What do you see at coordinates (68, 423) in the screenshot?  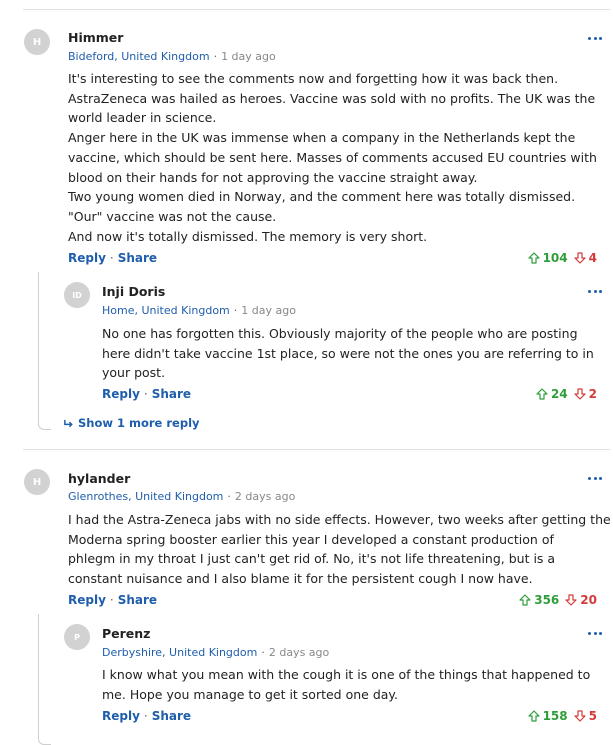 I see `reply-arrow-icon` at bounding box center [68, 423].